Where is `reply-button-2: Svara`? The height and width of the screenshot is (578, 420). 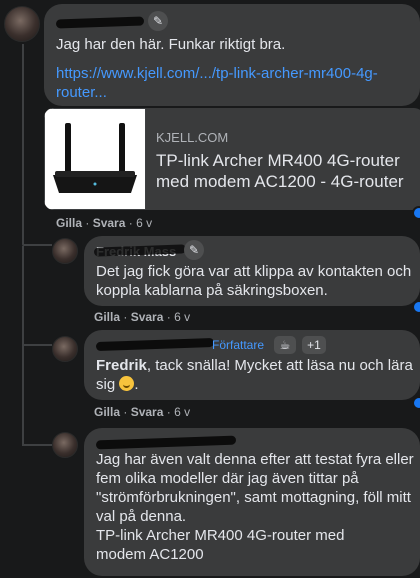
reply-button-2: Svara is located at coordinates (147, 317).